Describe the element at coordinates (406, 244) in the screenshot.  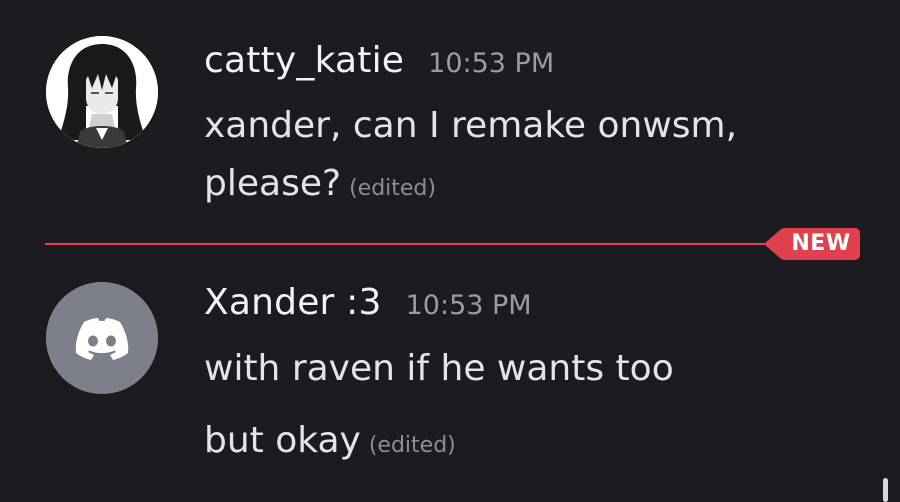
I see `new-messages-divider` at that location.